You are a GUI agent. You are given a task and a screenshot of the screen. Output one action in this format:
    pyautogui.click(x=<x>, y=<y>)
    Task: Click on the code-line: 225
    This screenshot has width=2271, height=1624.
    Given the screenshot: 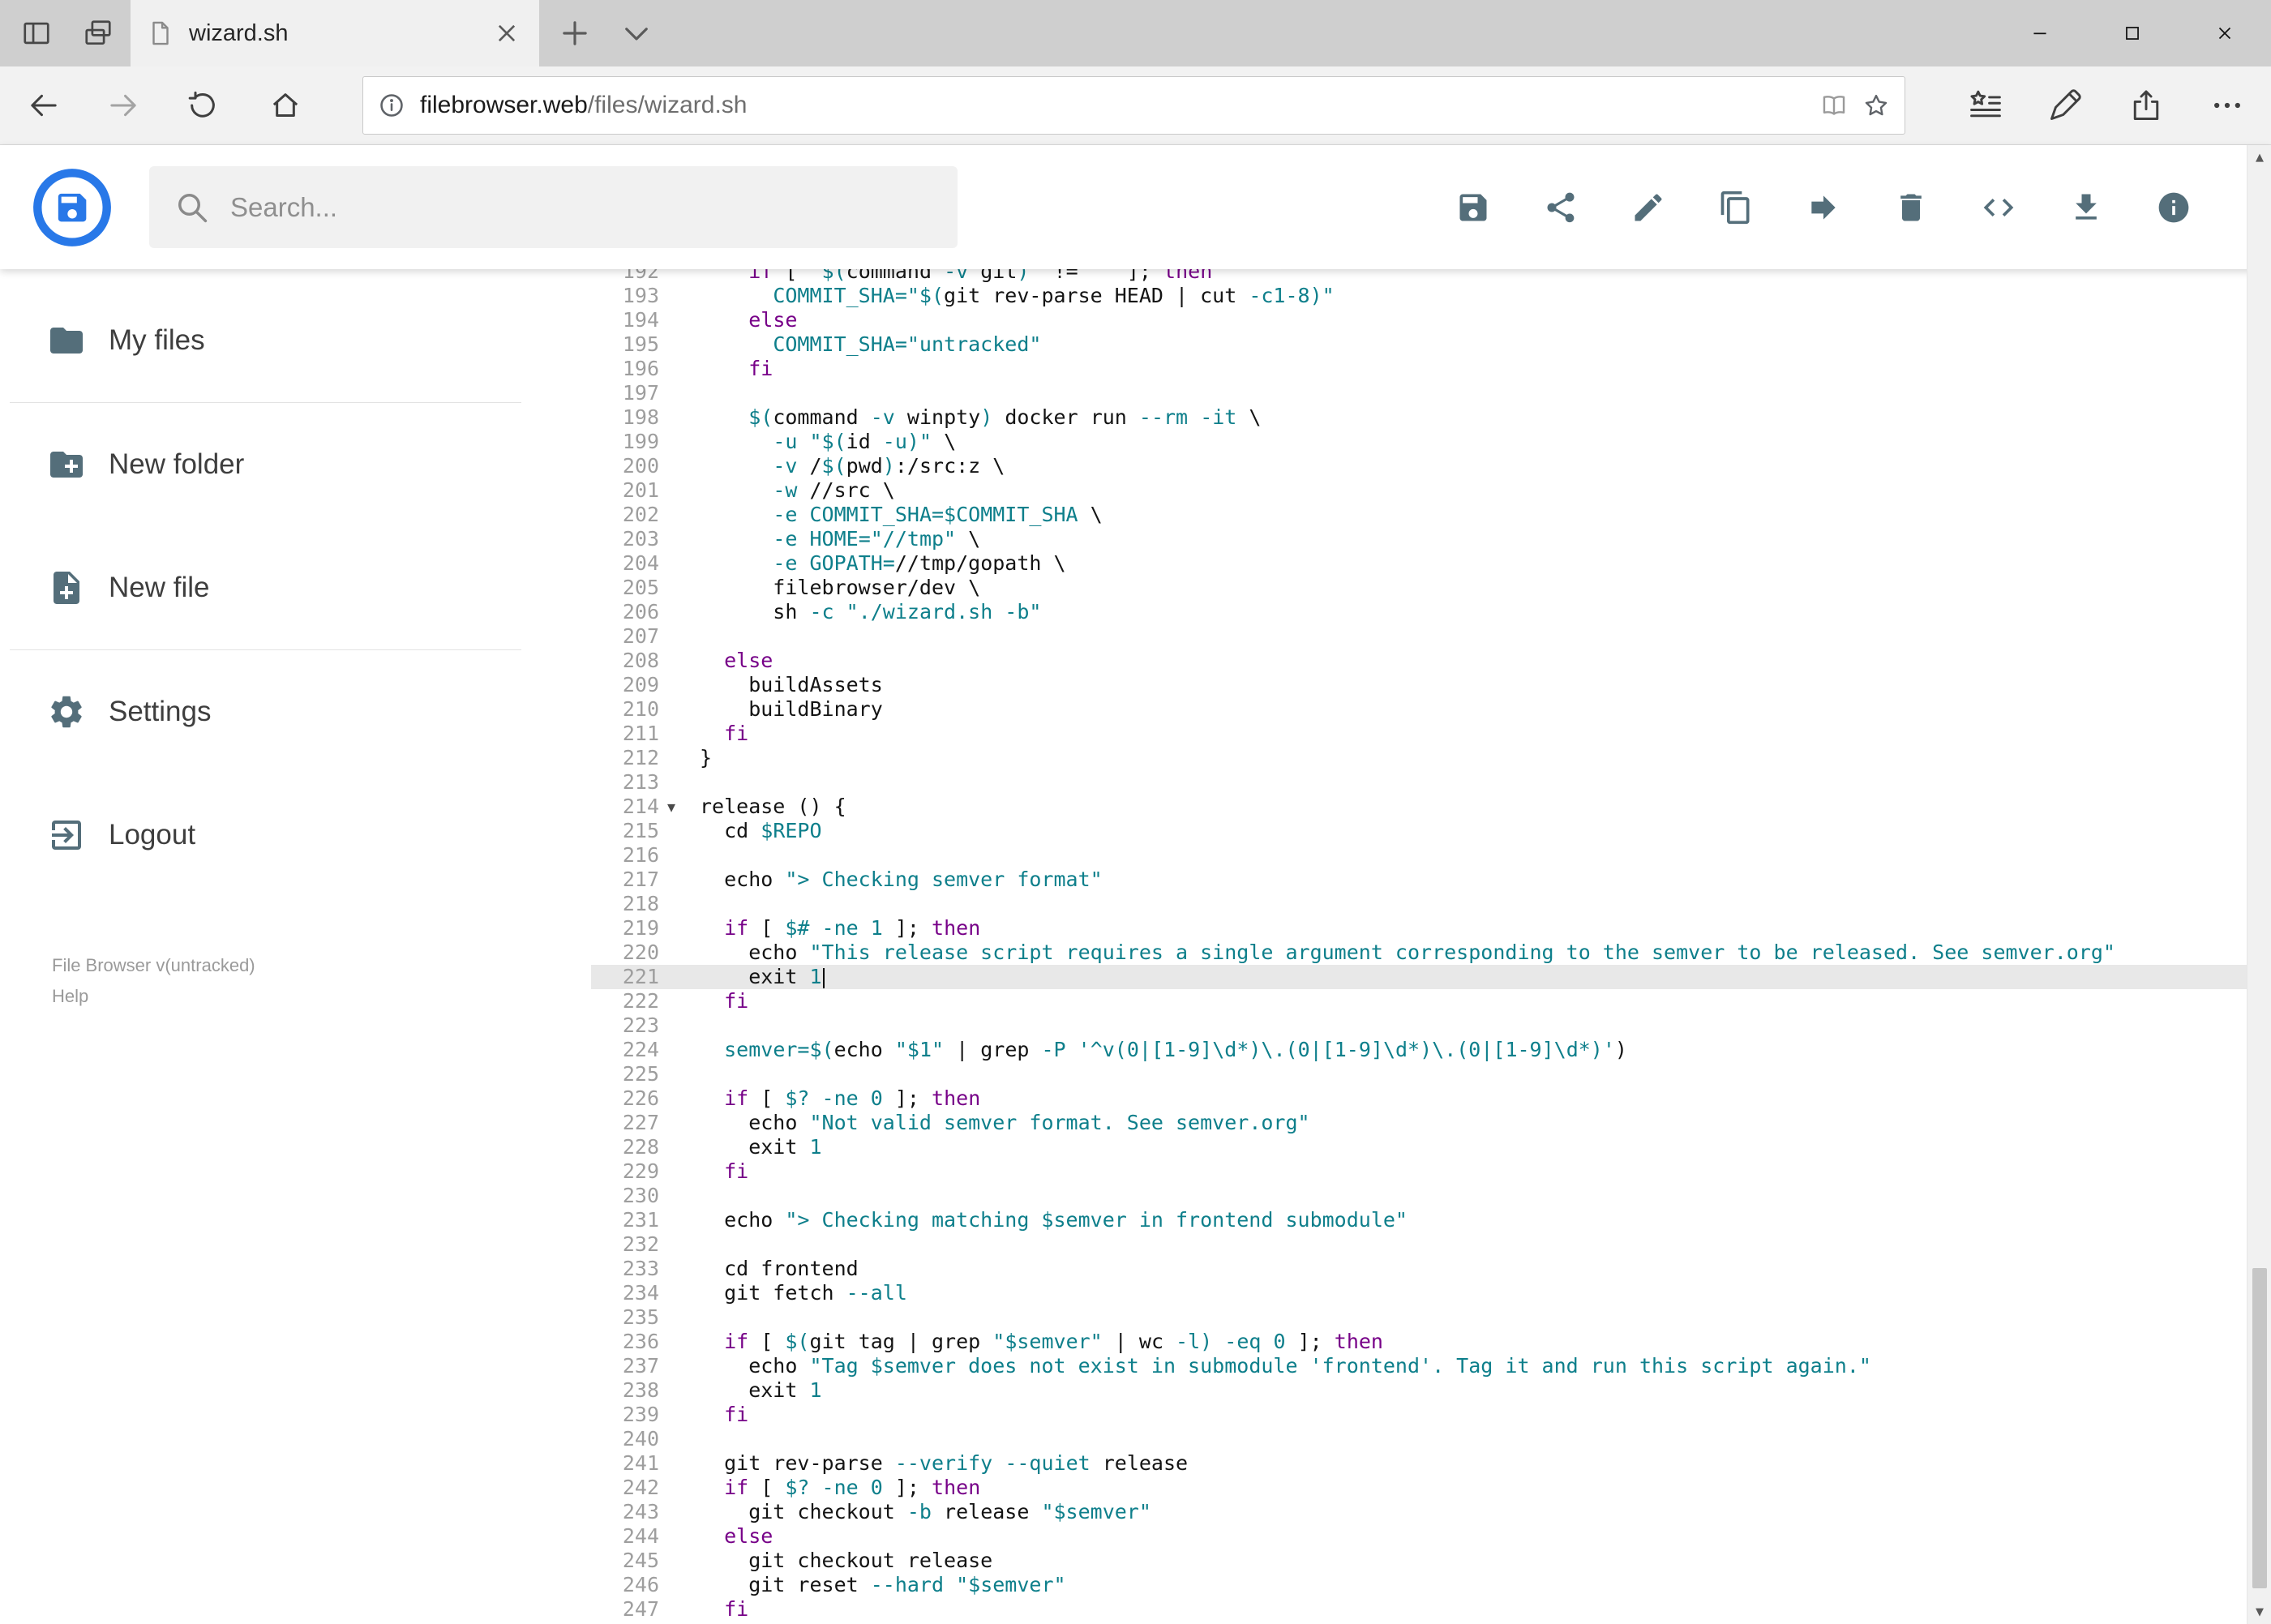 What is the action you would take?
    pyautogui.click(x=1419, y=1074)
    